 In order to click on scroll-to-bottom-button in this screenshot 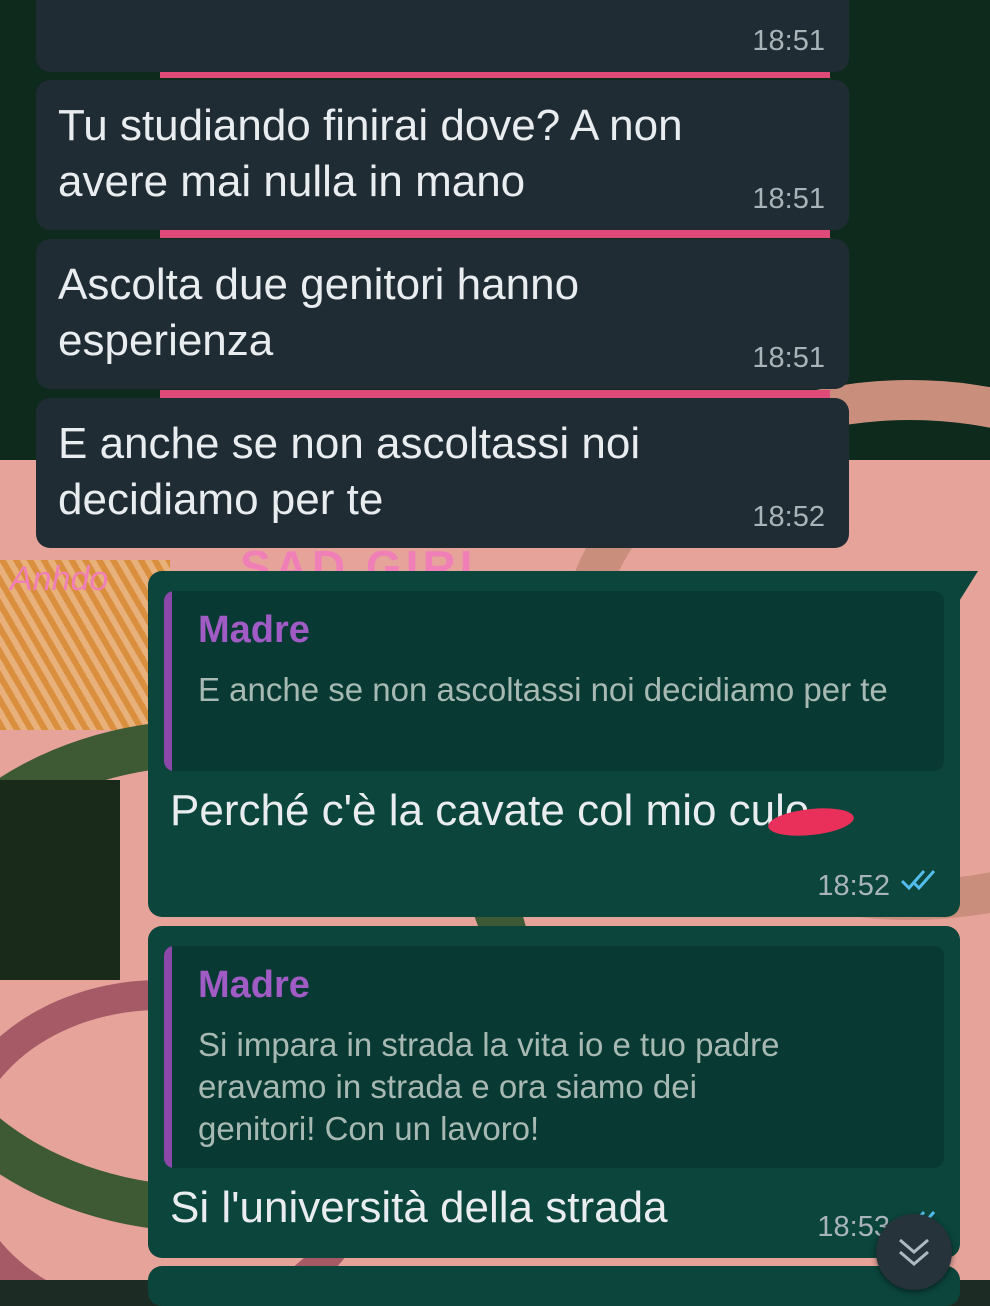, I will do `click(914, 1252)`.